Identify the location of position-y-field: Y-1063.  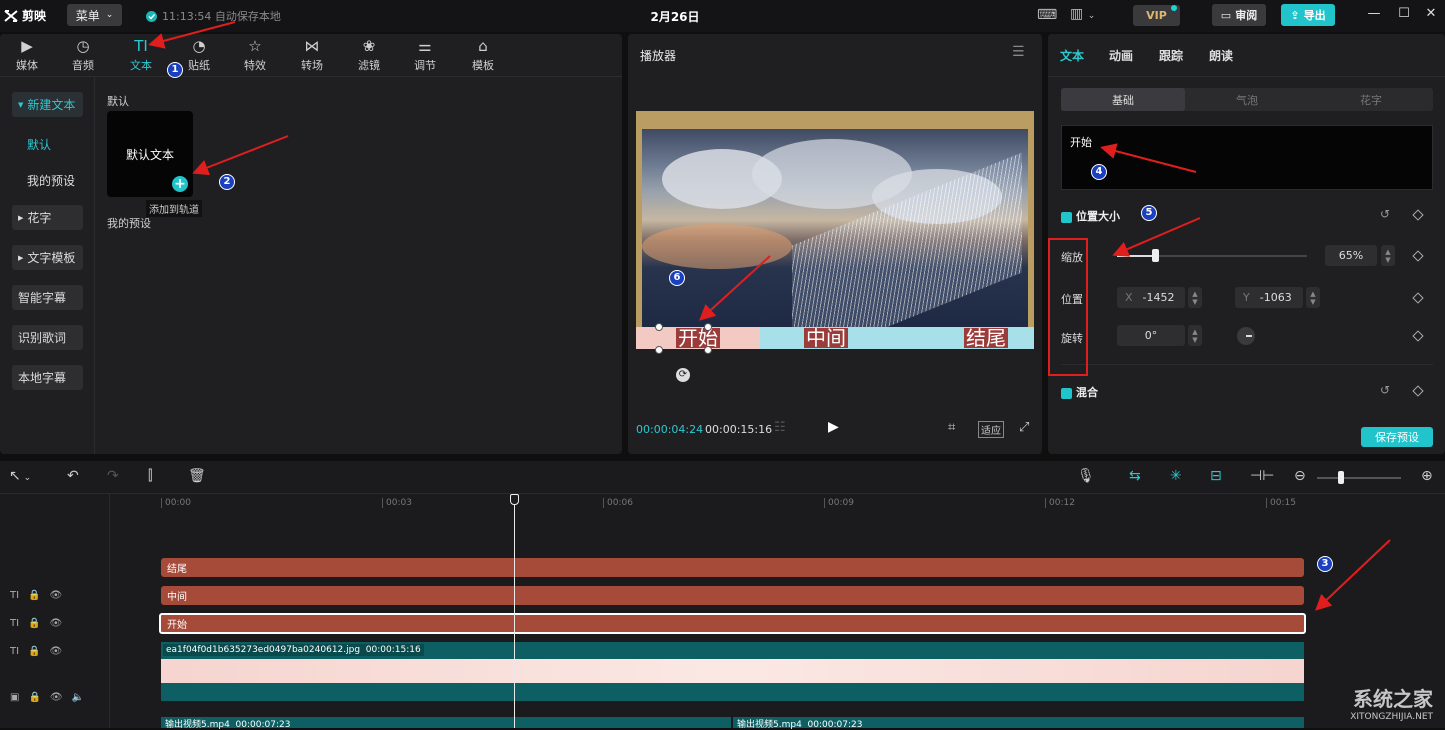
(1269, 297).